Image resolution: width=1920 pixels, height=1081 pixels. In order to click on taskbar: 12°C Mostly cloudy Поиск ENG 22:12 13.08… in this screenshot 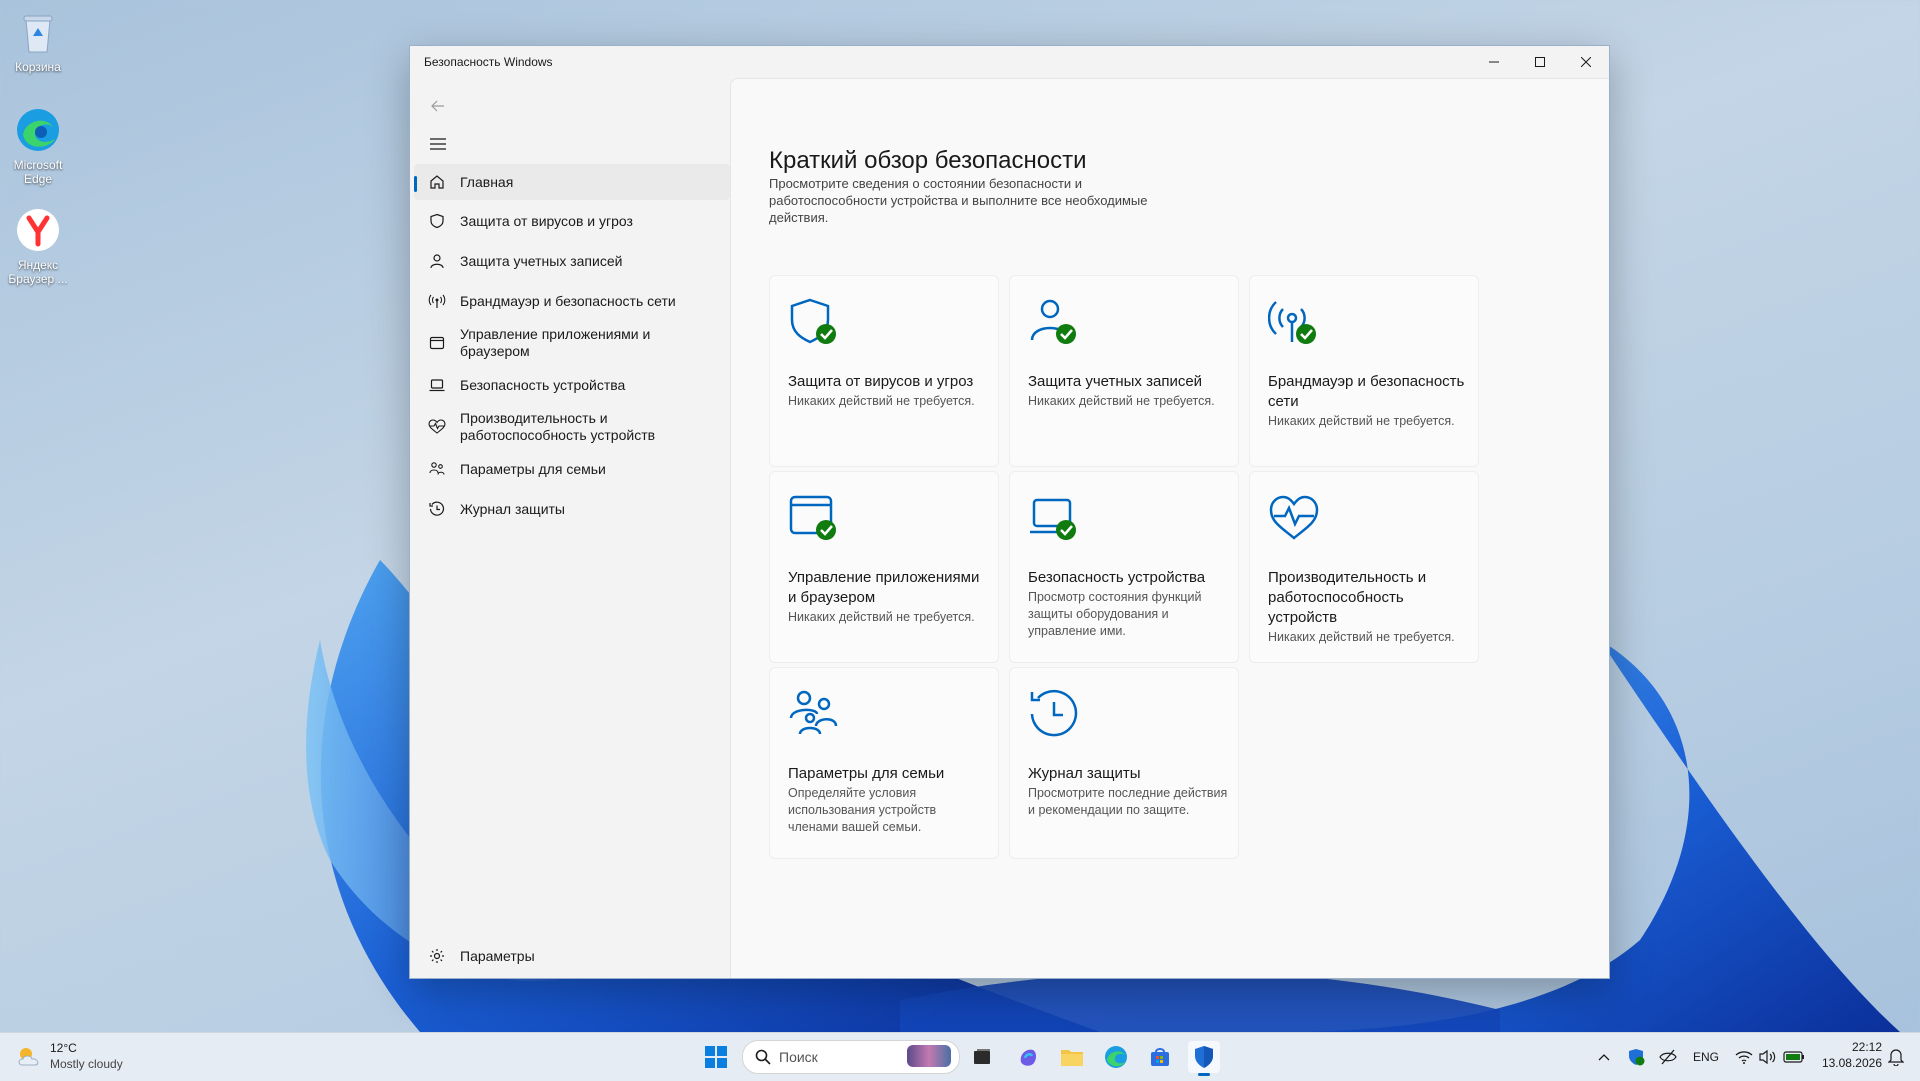, I will do `click(960, 1056)`.